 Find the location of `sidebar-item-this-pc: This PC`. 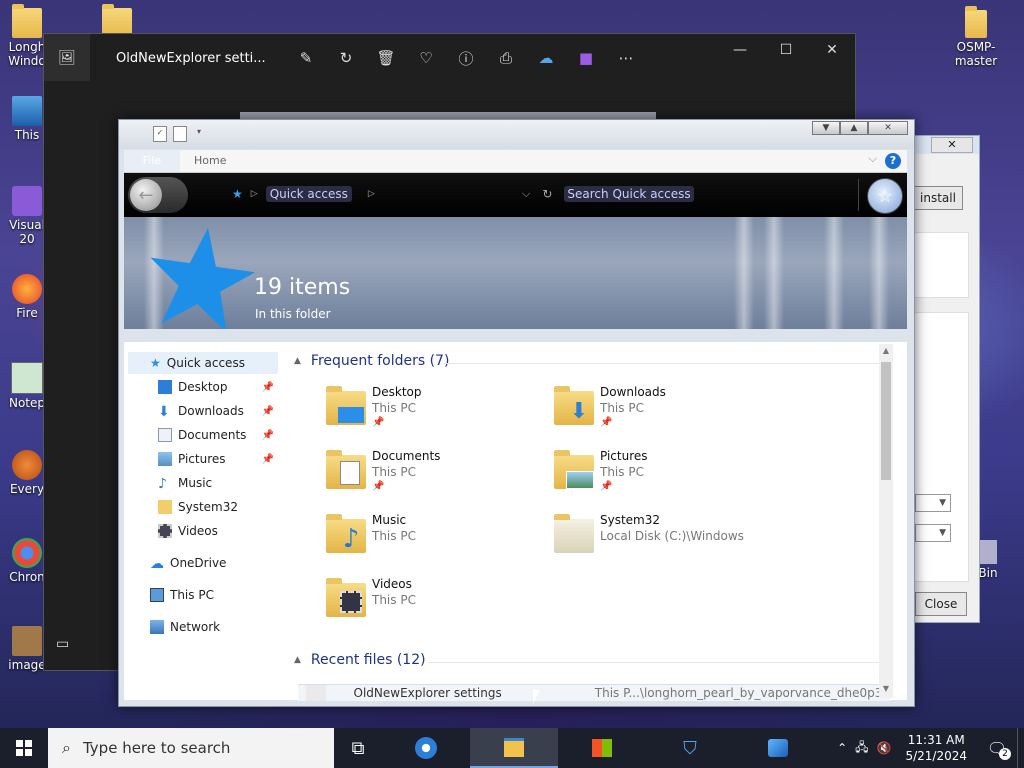

sidebar-item-this-pc: This PC is located at coordinates (182, 595).